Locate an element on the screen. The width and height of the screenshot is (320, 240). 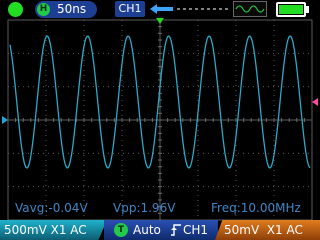
run-status-indicator is located at coordinates (15, 9).